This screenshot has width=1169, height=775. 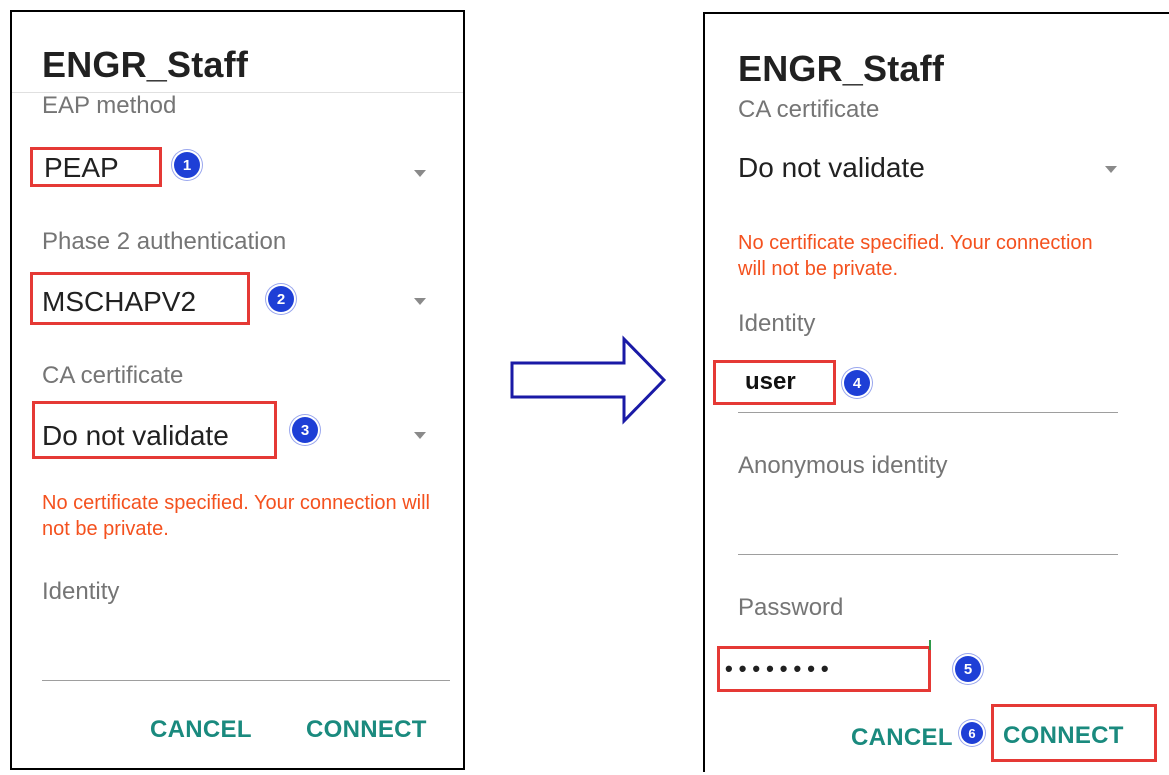 I want to click on anonymous-identity-input, so click(x=928, y=554).